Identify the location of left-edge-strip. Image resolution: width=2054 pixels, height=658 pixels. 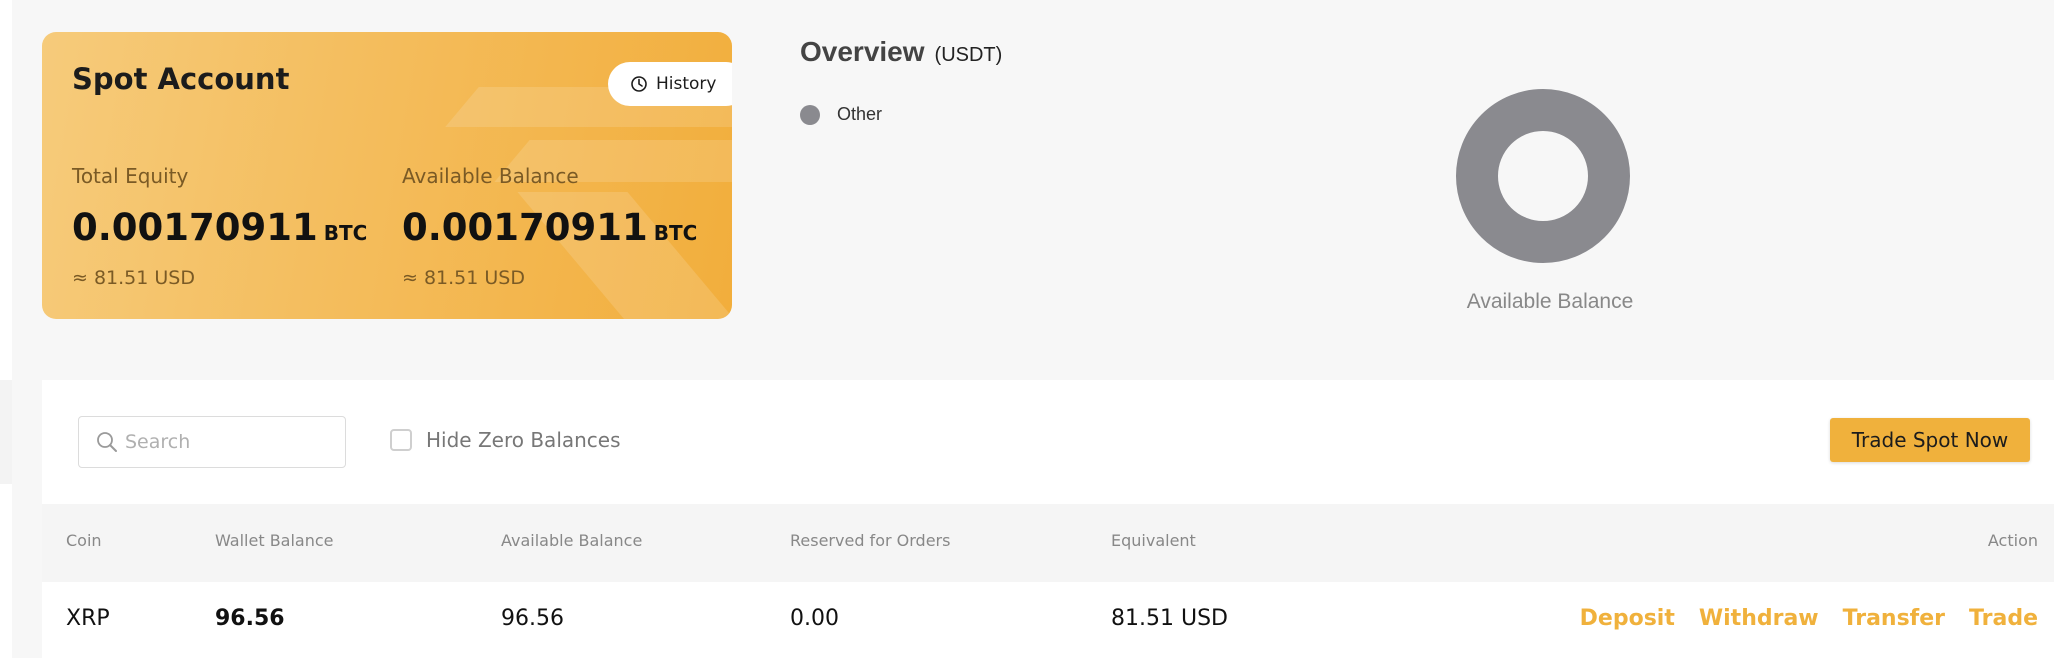
(6, 329).